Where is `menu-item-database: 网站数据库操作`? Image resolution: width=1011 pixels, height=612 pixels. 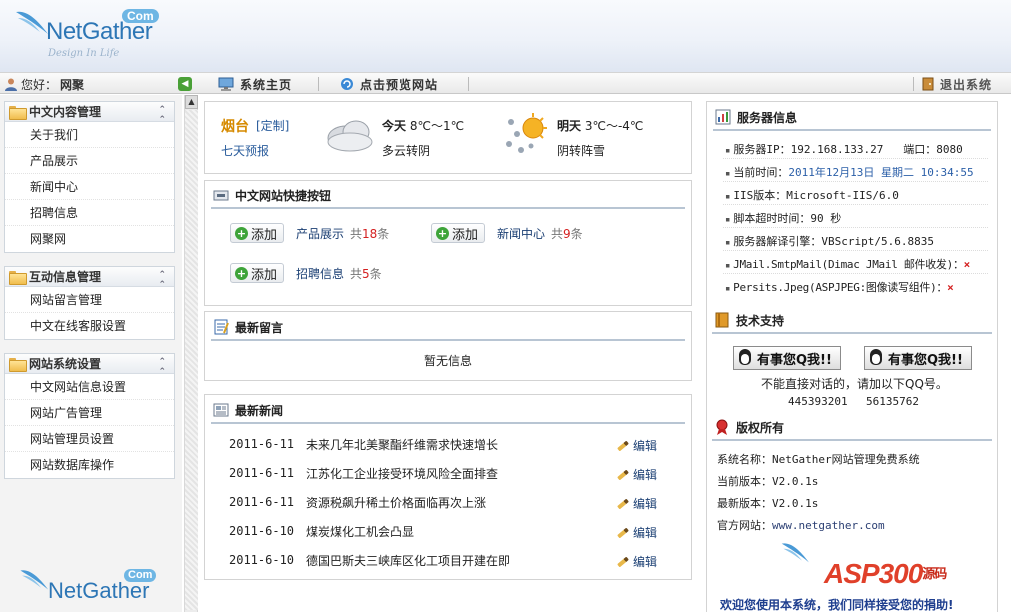
menu-item-database: 网站数据库操作 is located at coordinates (89, 465).